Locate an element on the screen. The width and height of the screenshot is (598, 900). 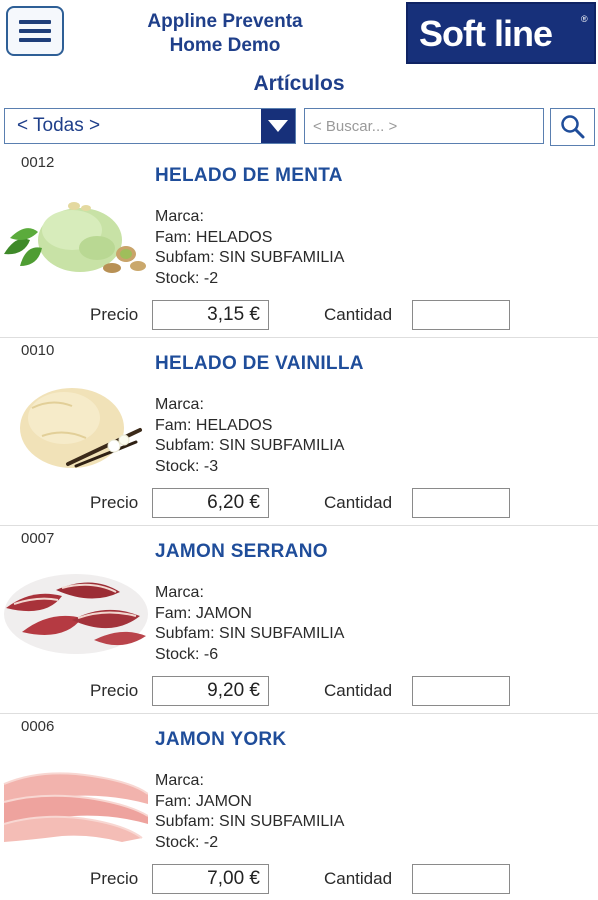
product-code: 0007 is located at coordinates (38, 538).